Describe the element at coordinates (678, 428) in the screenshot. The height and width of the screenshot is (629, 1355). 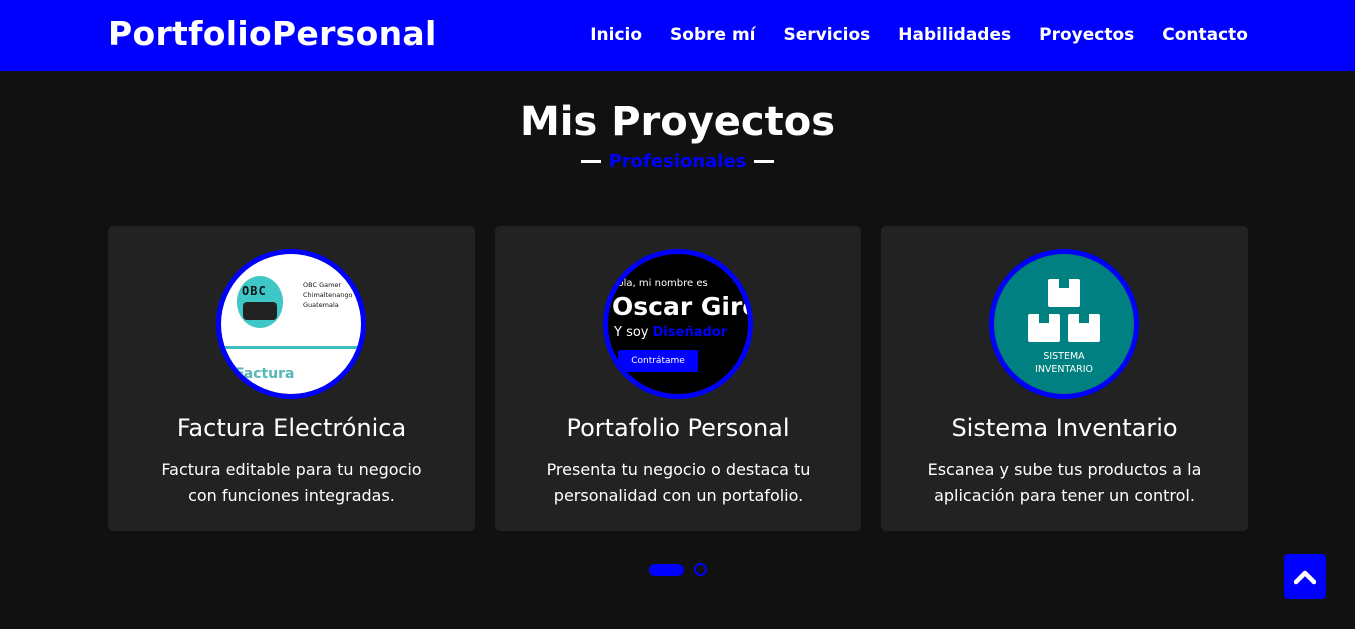
I see `project-title: Portafolio Personal` at that location.